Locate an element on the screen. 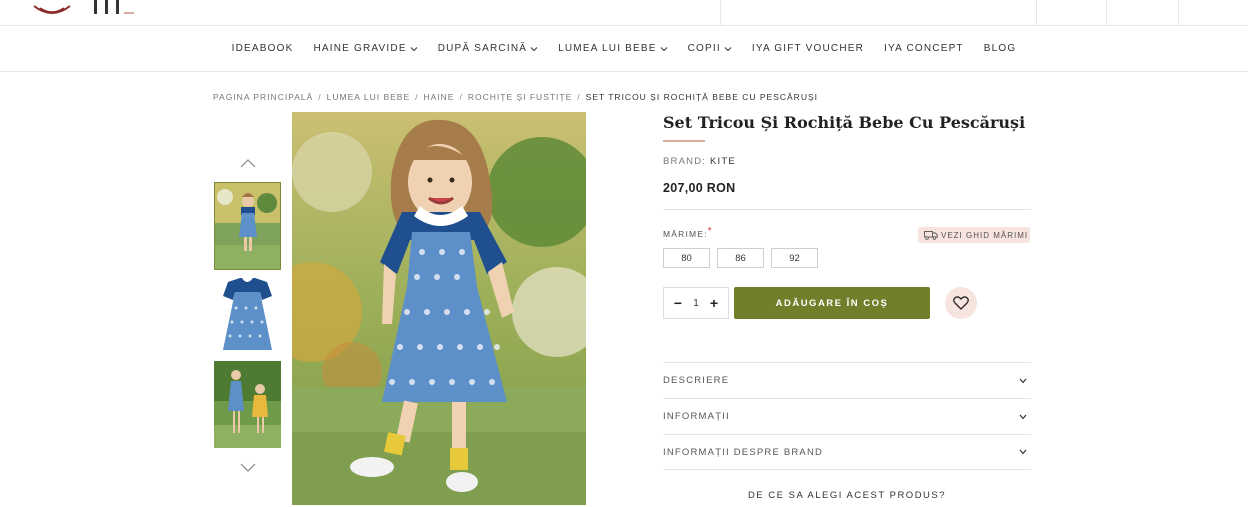  quantity-stepper: − 1 + is located at coordinates (696, 303).